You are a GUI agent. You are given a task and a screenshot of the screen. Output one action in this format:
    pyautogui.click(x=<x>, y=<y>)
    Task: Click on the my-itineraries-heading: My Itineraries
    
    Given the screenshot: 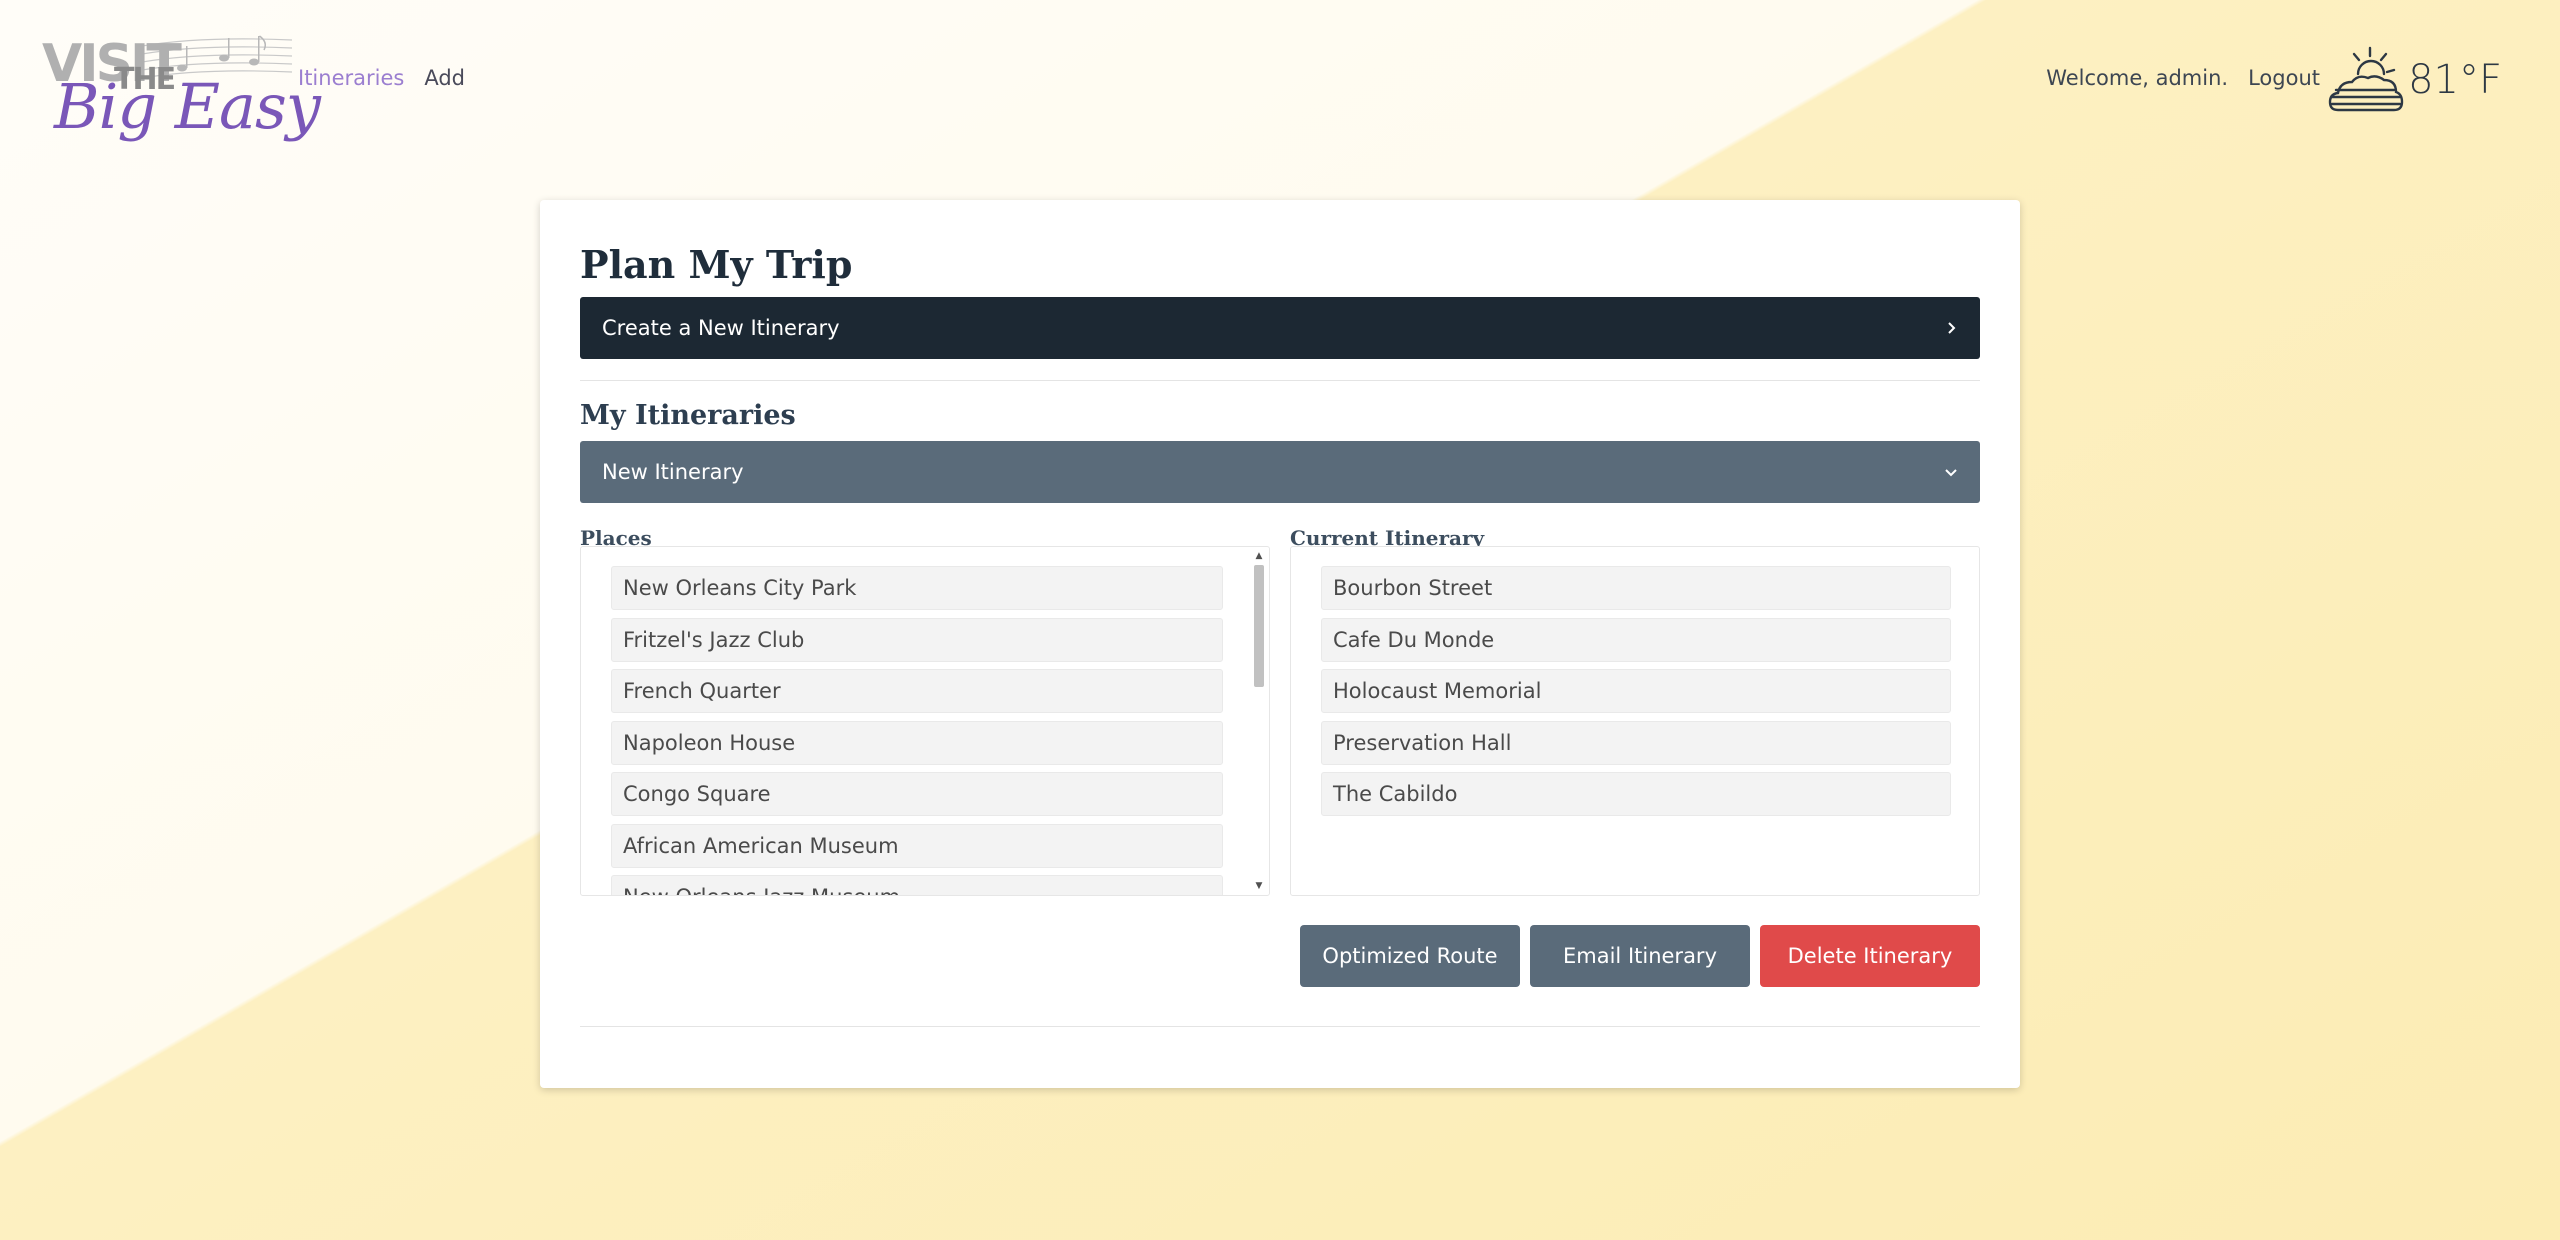 What is the action you would take?
    pyautogui.click(x=688, y=415)
    